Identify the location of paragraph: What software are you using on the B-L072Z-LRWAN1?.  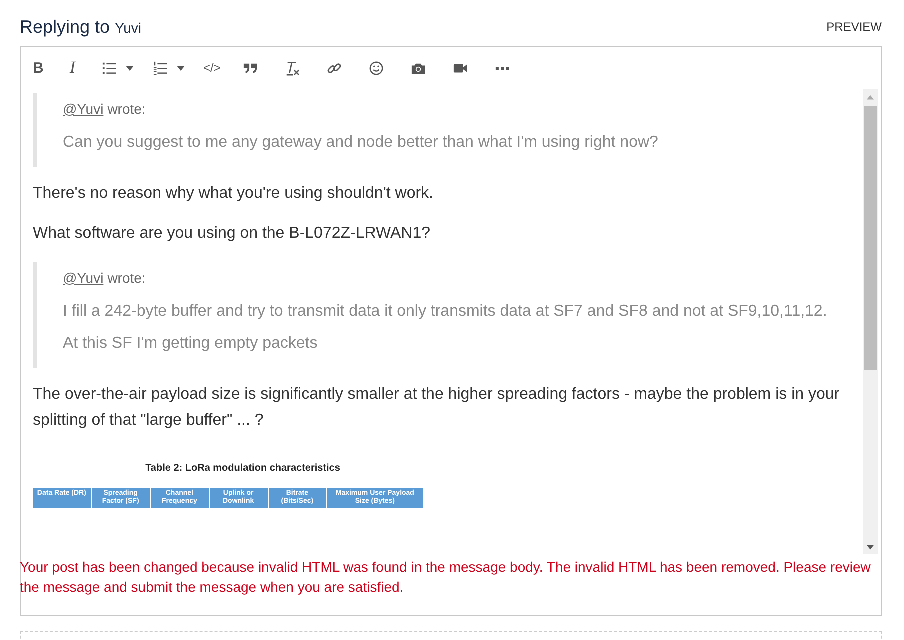
(232, 234).